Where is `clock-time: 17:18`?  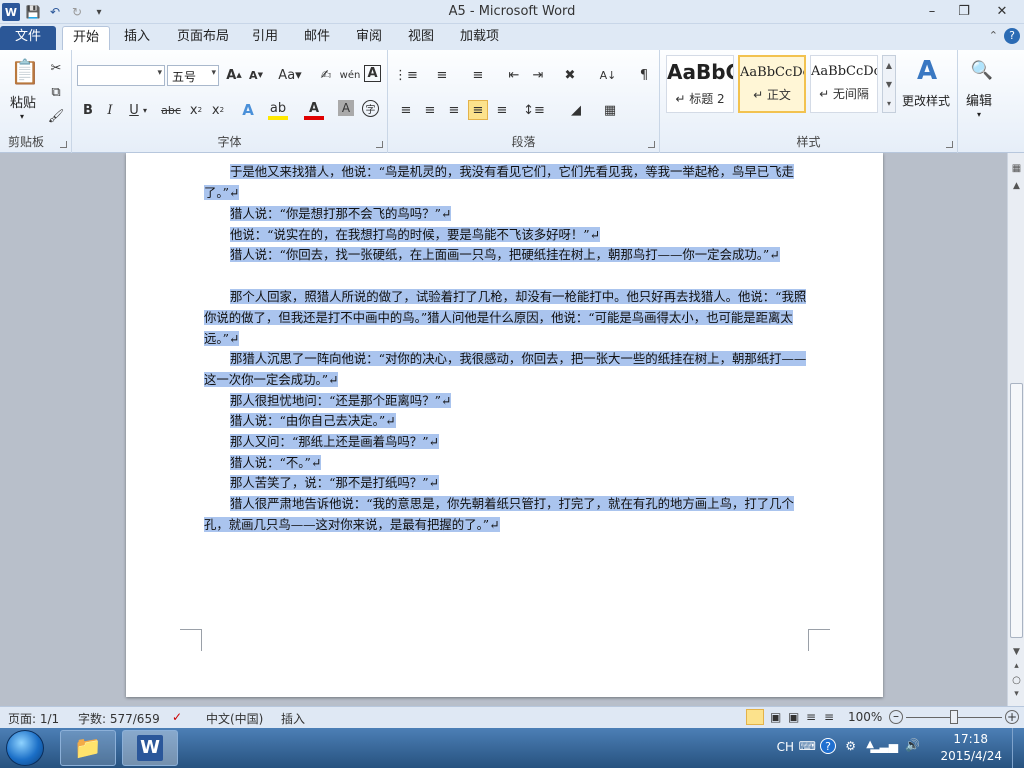
clock-time: 17:18 is located at coordinates (970, 739).